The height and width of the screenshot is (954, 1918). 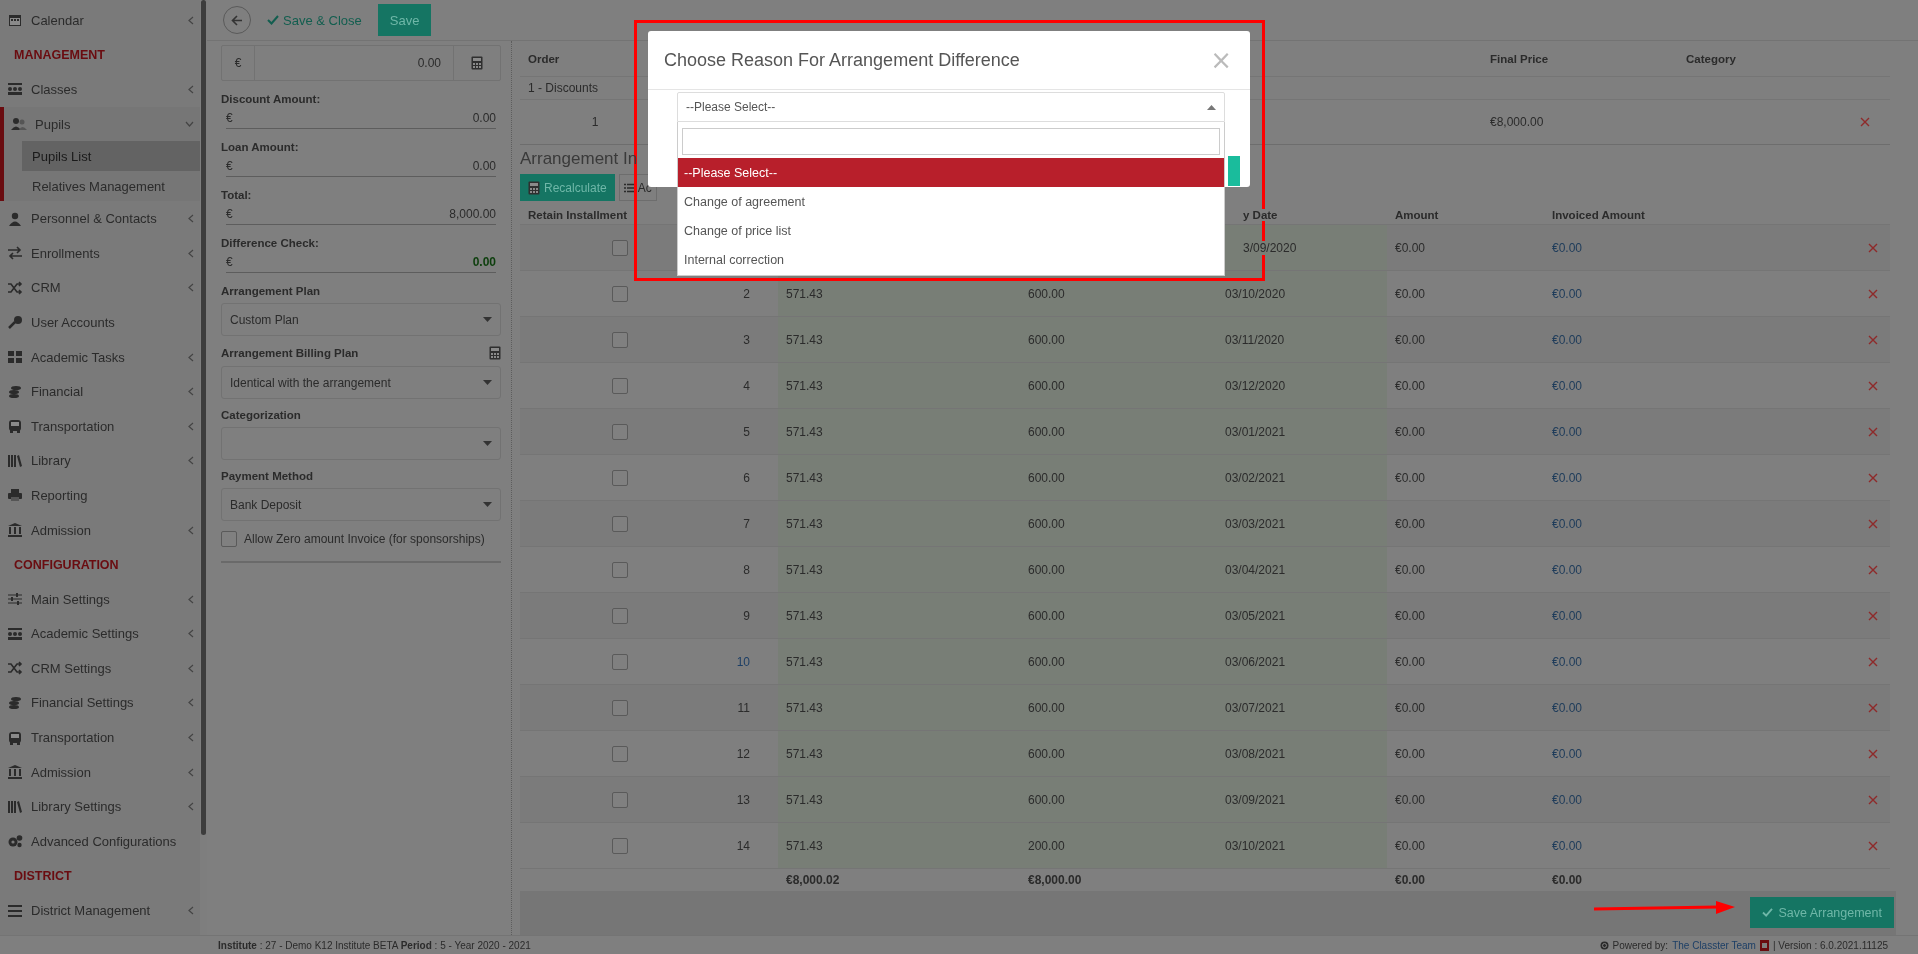 What do you see at coordinates (100, 288) in the screenshot?
I see `sidebar-item: CRM` at bounding box center [100, 288].